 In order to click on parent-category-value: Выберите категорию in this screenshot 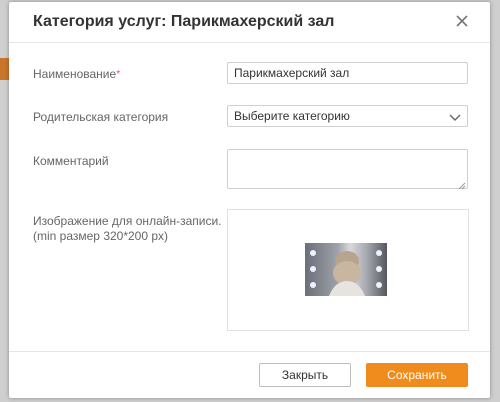, I will do `click(292, 116)`.